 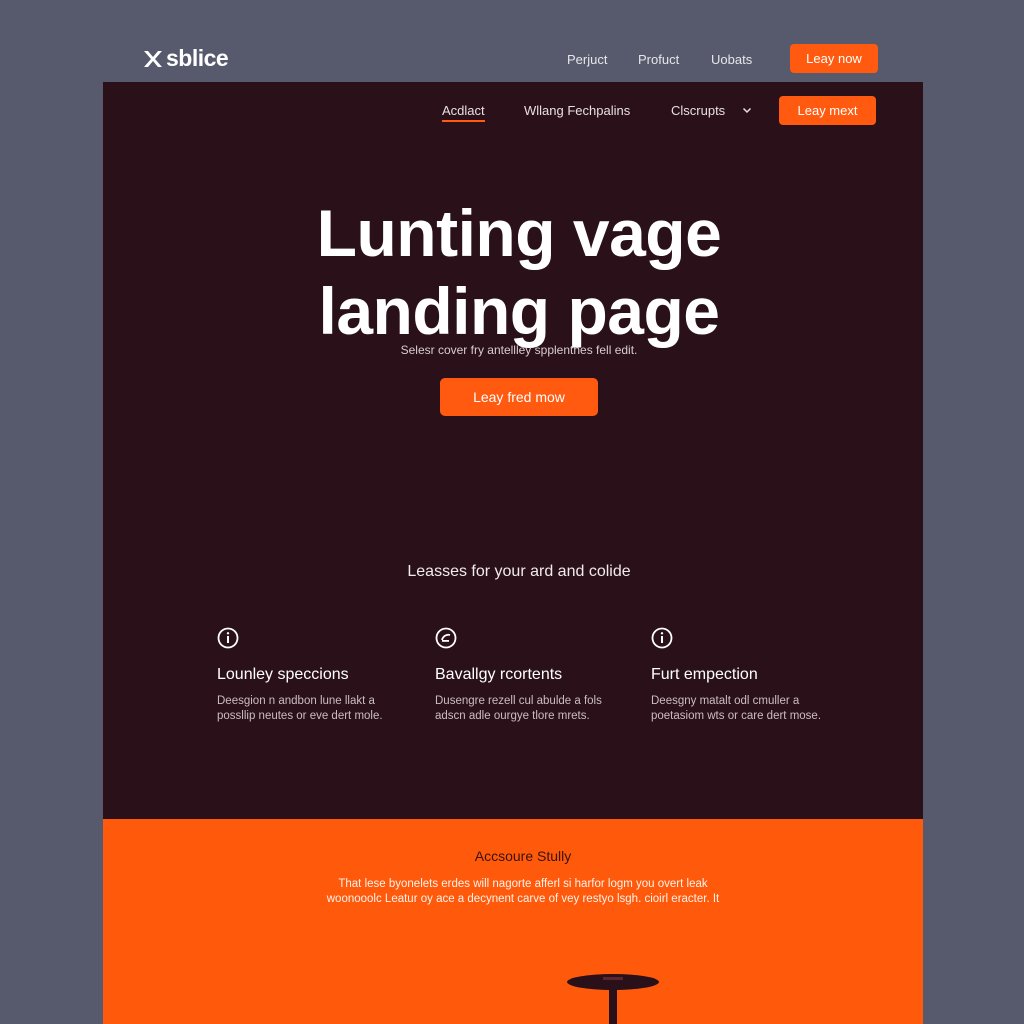 What do you see at coordinates (519, 311) in the screenshot?
I see `hero-title-line-2: landing page` at bounding box center [519, 311].